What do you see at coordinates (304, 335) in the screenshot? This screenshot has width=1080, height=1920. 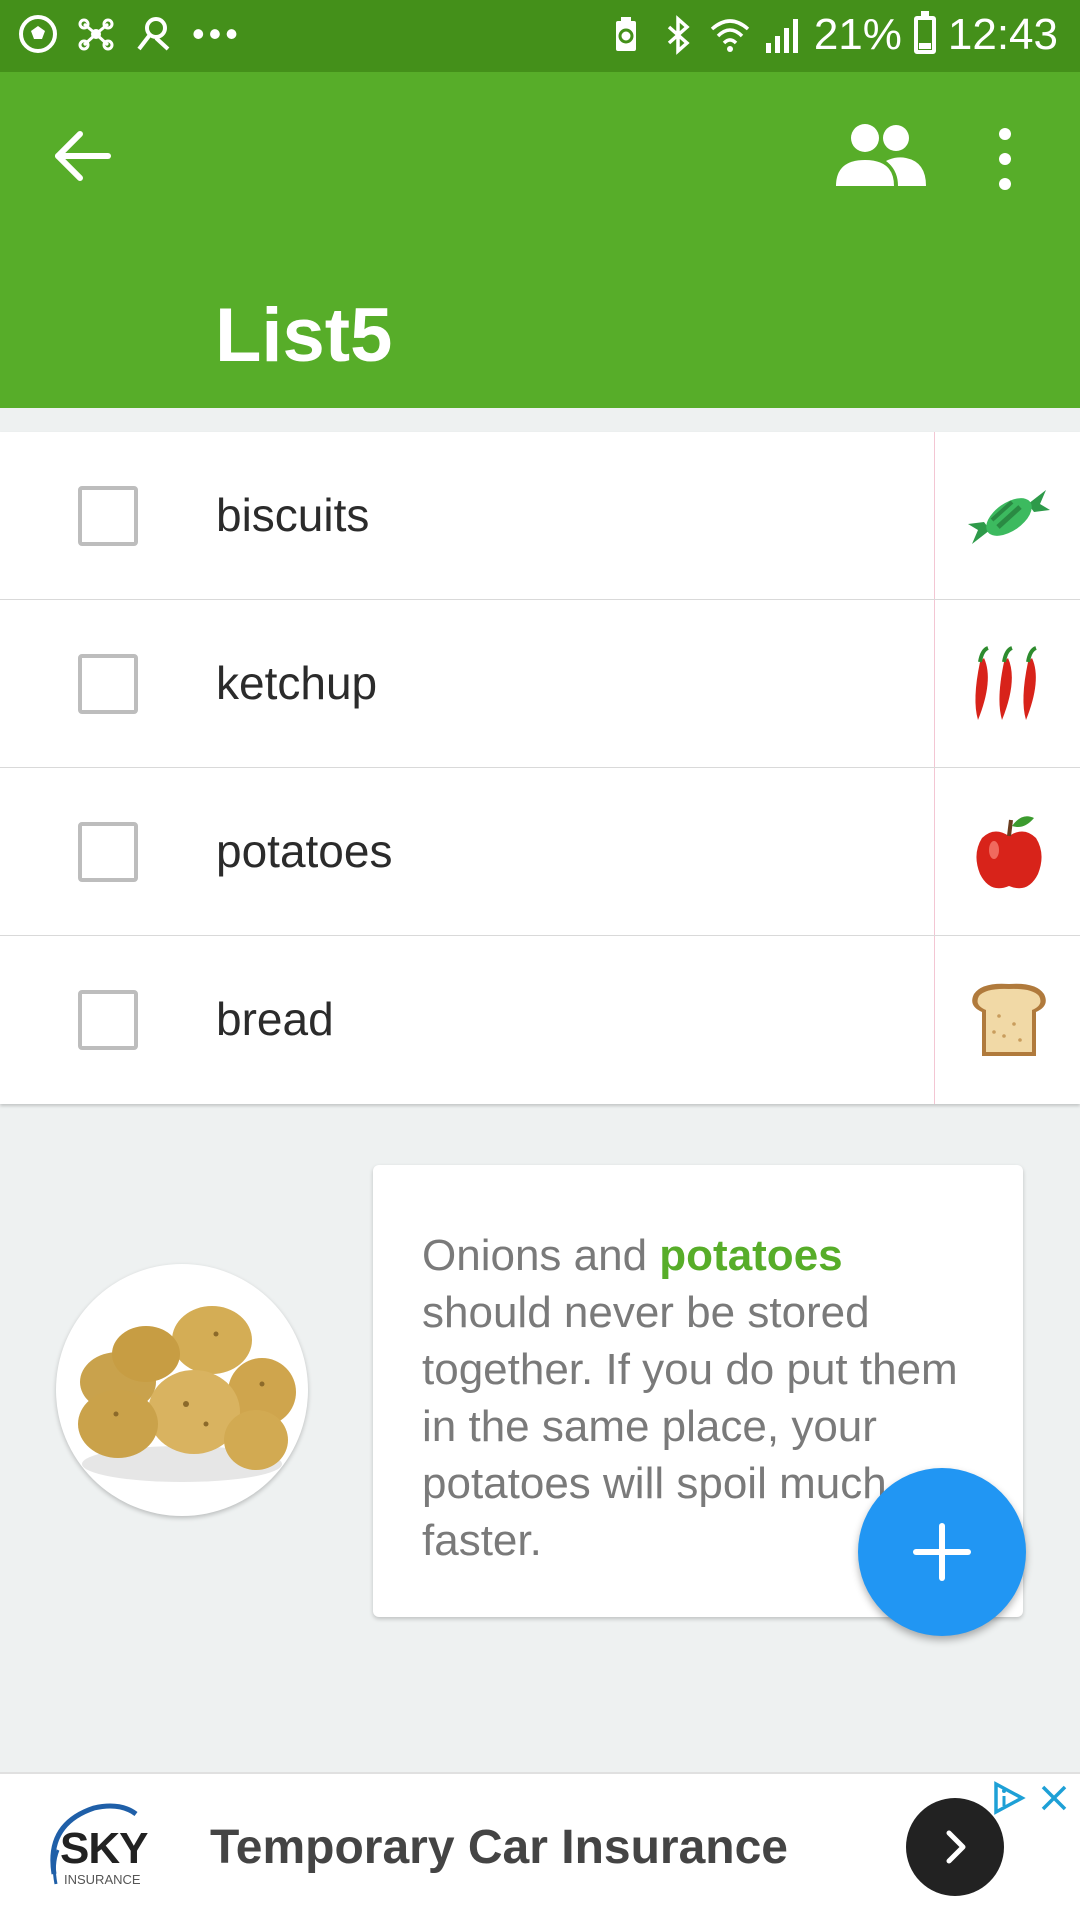 I see `list-title: List5` at bounding box center [304, 335].